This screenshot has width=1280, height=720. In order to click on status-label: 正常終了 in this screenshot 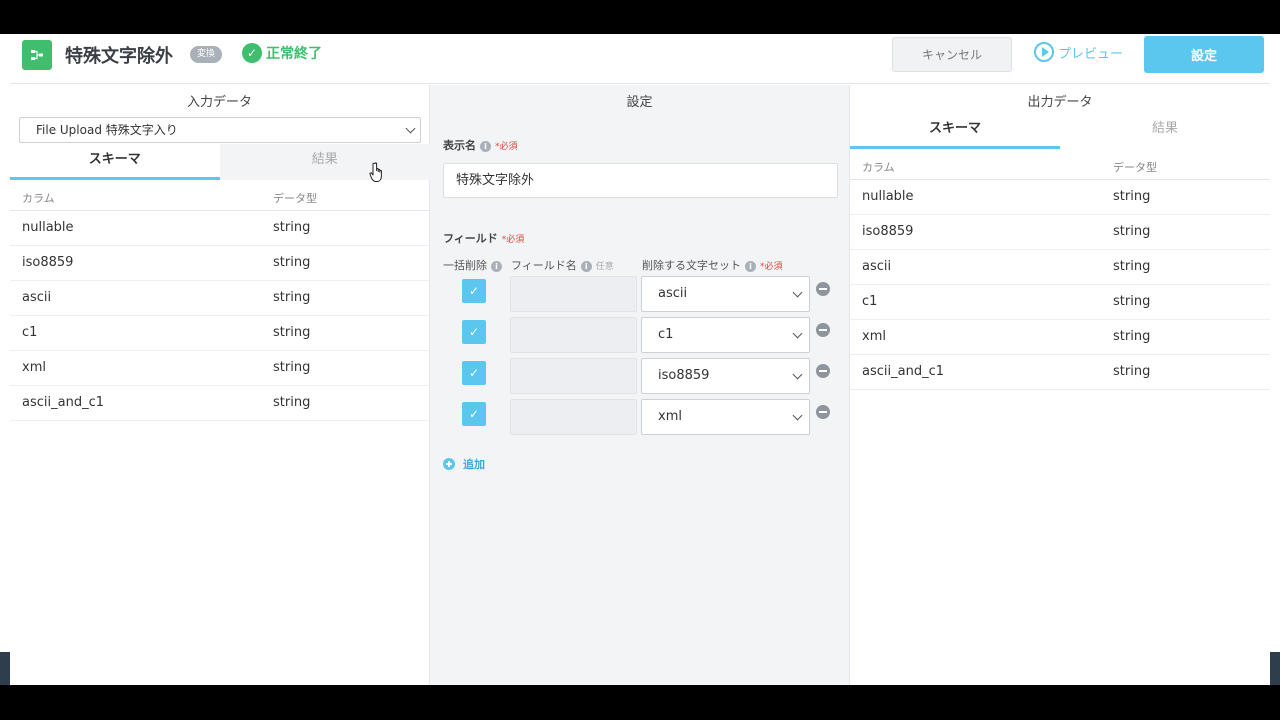, I will do `click(294, 54)`.